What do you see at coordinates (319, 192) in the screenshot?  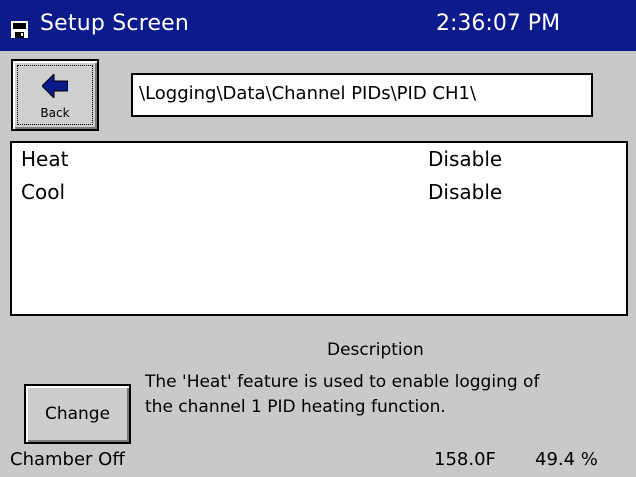 I see `list-item-cool: Cool Disable` at bounding box center [319, 192].